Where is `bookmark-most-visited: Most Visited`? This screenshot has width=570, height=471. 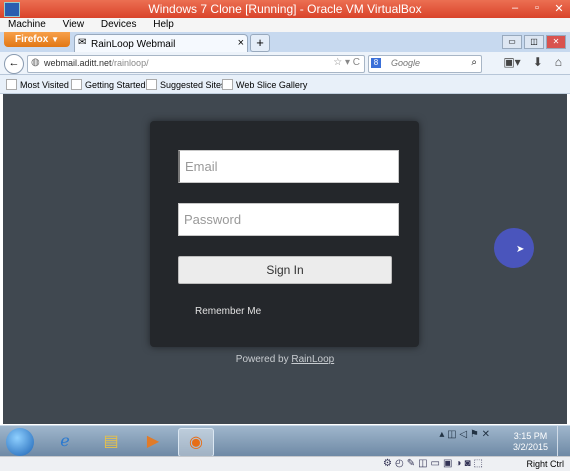
bookmark-most-visited: Most Visited is located at coordinates (37, 84).